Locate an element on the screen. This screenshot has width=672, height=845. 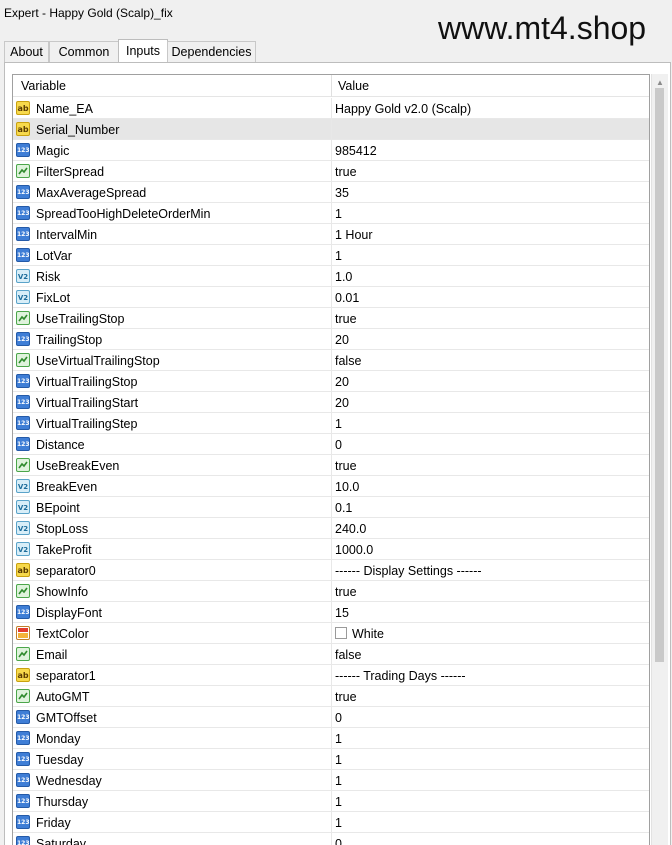
table-row: ShowInfo true is located at coordinates (331, 591).